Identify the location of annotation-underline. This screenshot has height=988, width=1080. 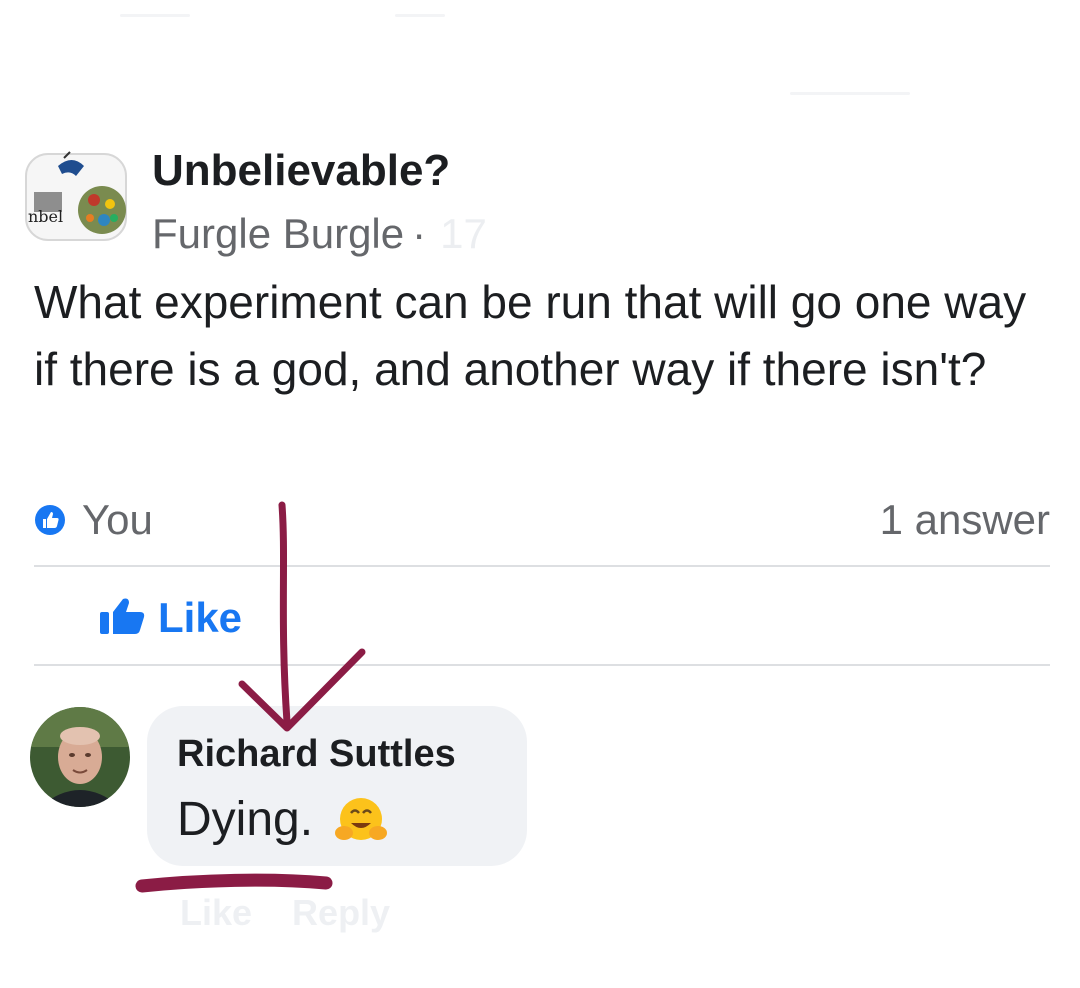
(234, 883).